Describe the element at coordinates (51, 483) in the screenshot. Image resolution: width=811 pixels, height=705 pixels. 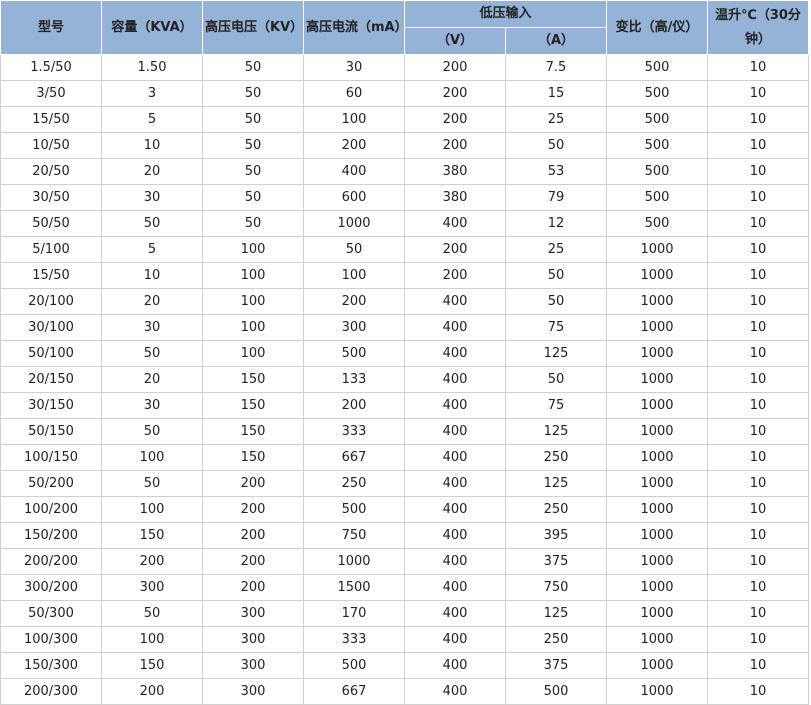
I see `cell-model: 50/200` at that location.